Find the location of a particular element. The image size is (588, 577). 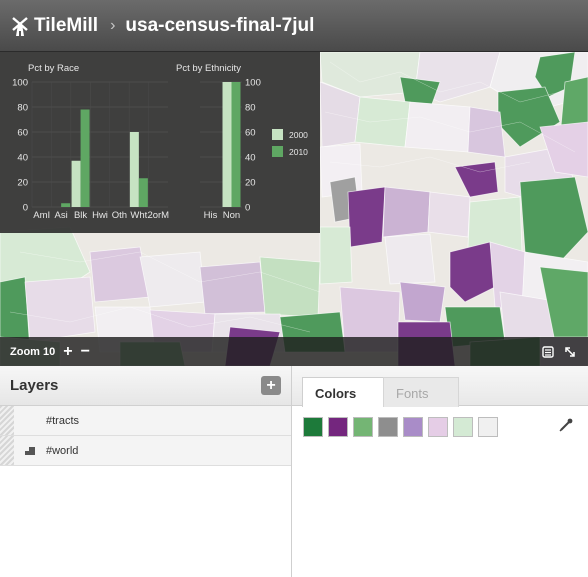

windmill-icon is located at coordinates (20, 26).